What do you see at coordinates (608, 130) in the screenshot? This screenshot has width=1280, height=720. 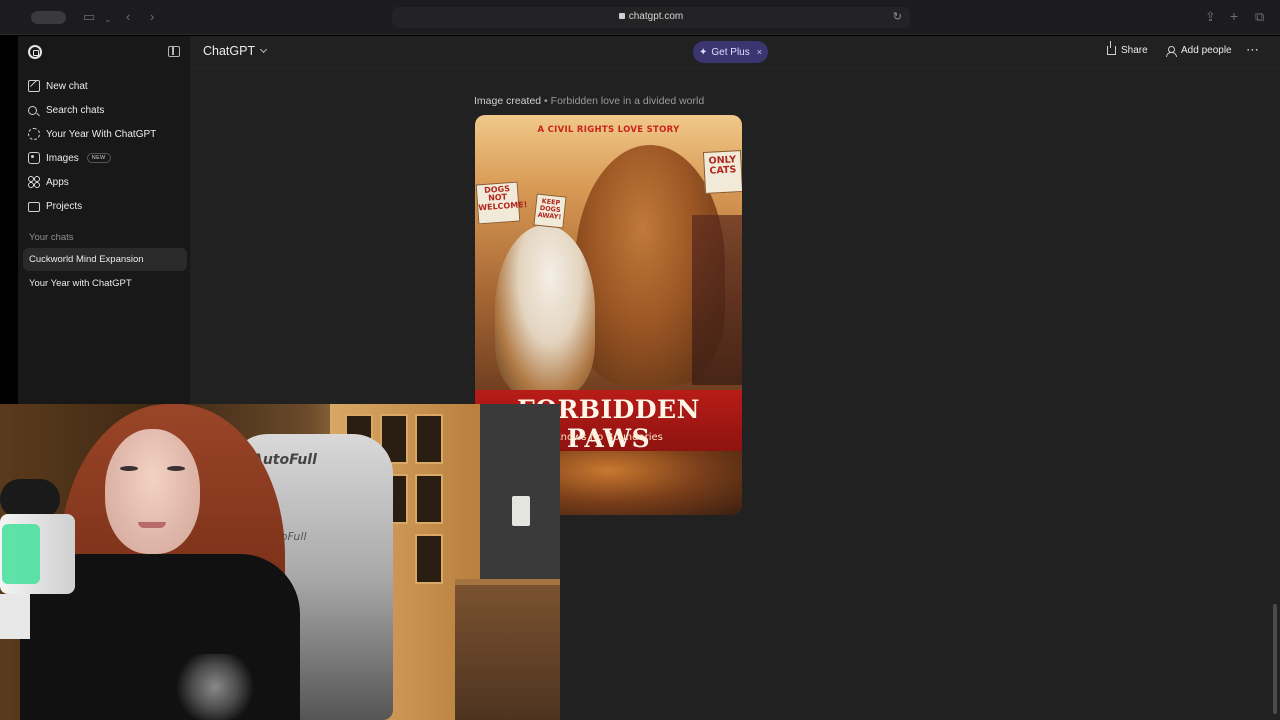 I see `poster-tagline: A CIVIL RIGHTS LOVE STORY` at bounding box center [608, 130].